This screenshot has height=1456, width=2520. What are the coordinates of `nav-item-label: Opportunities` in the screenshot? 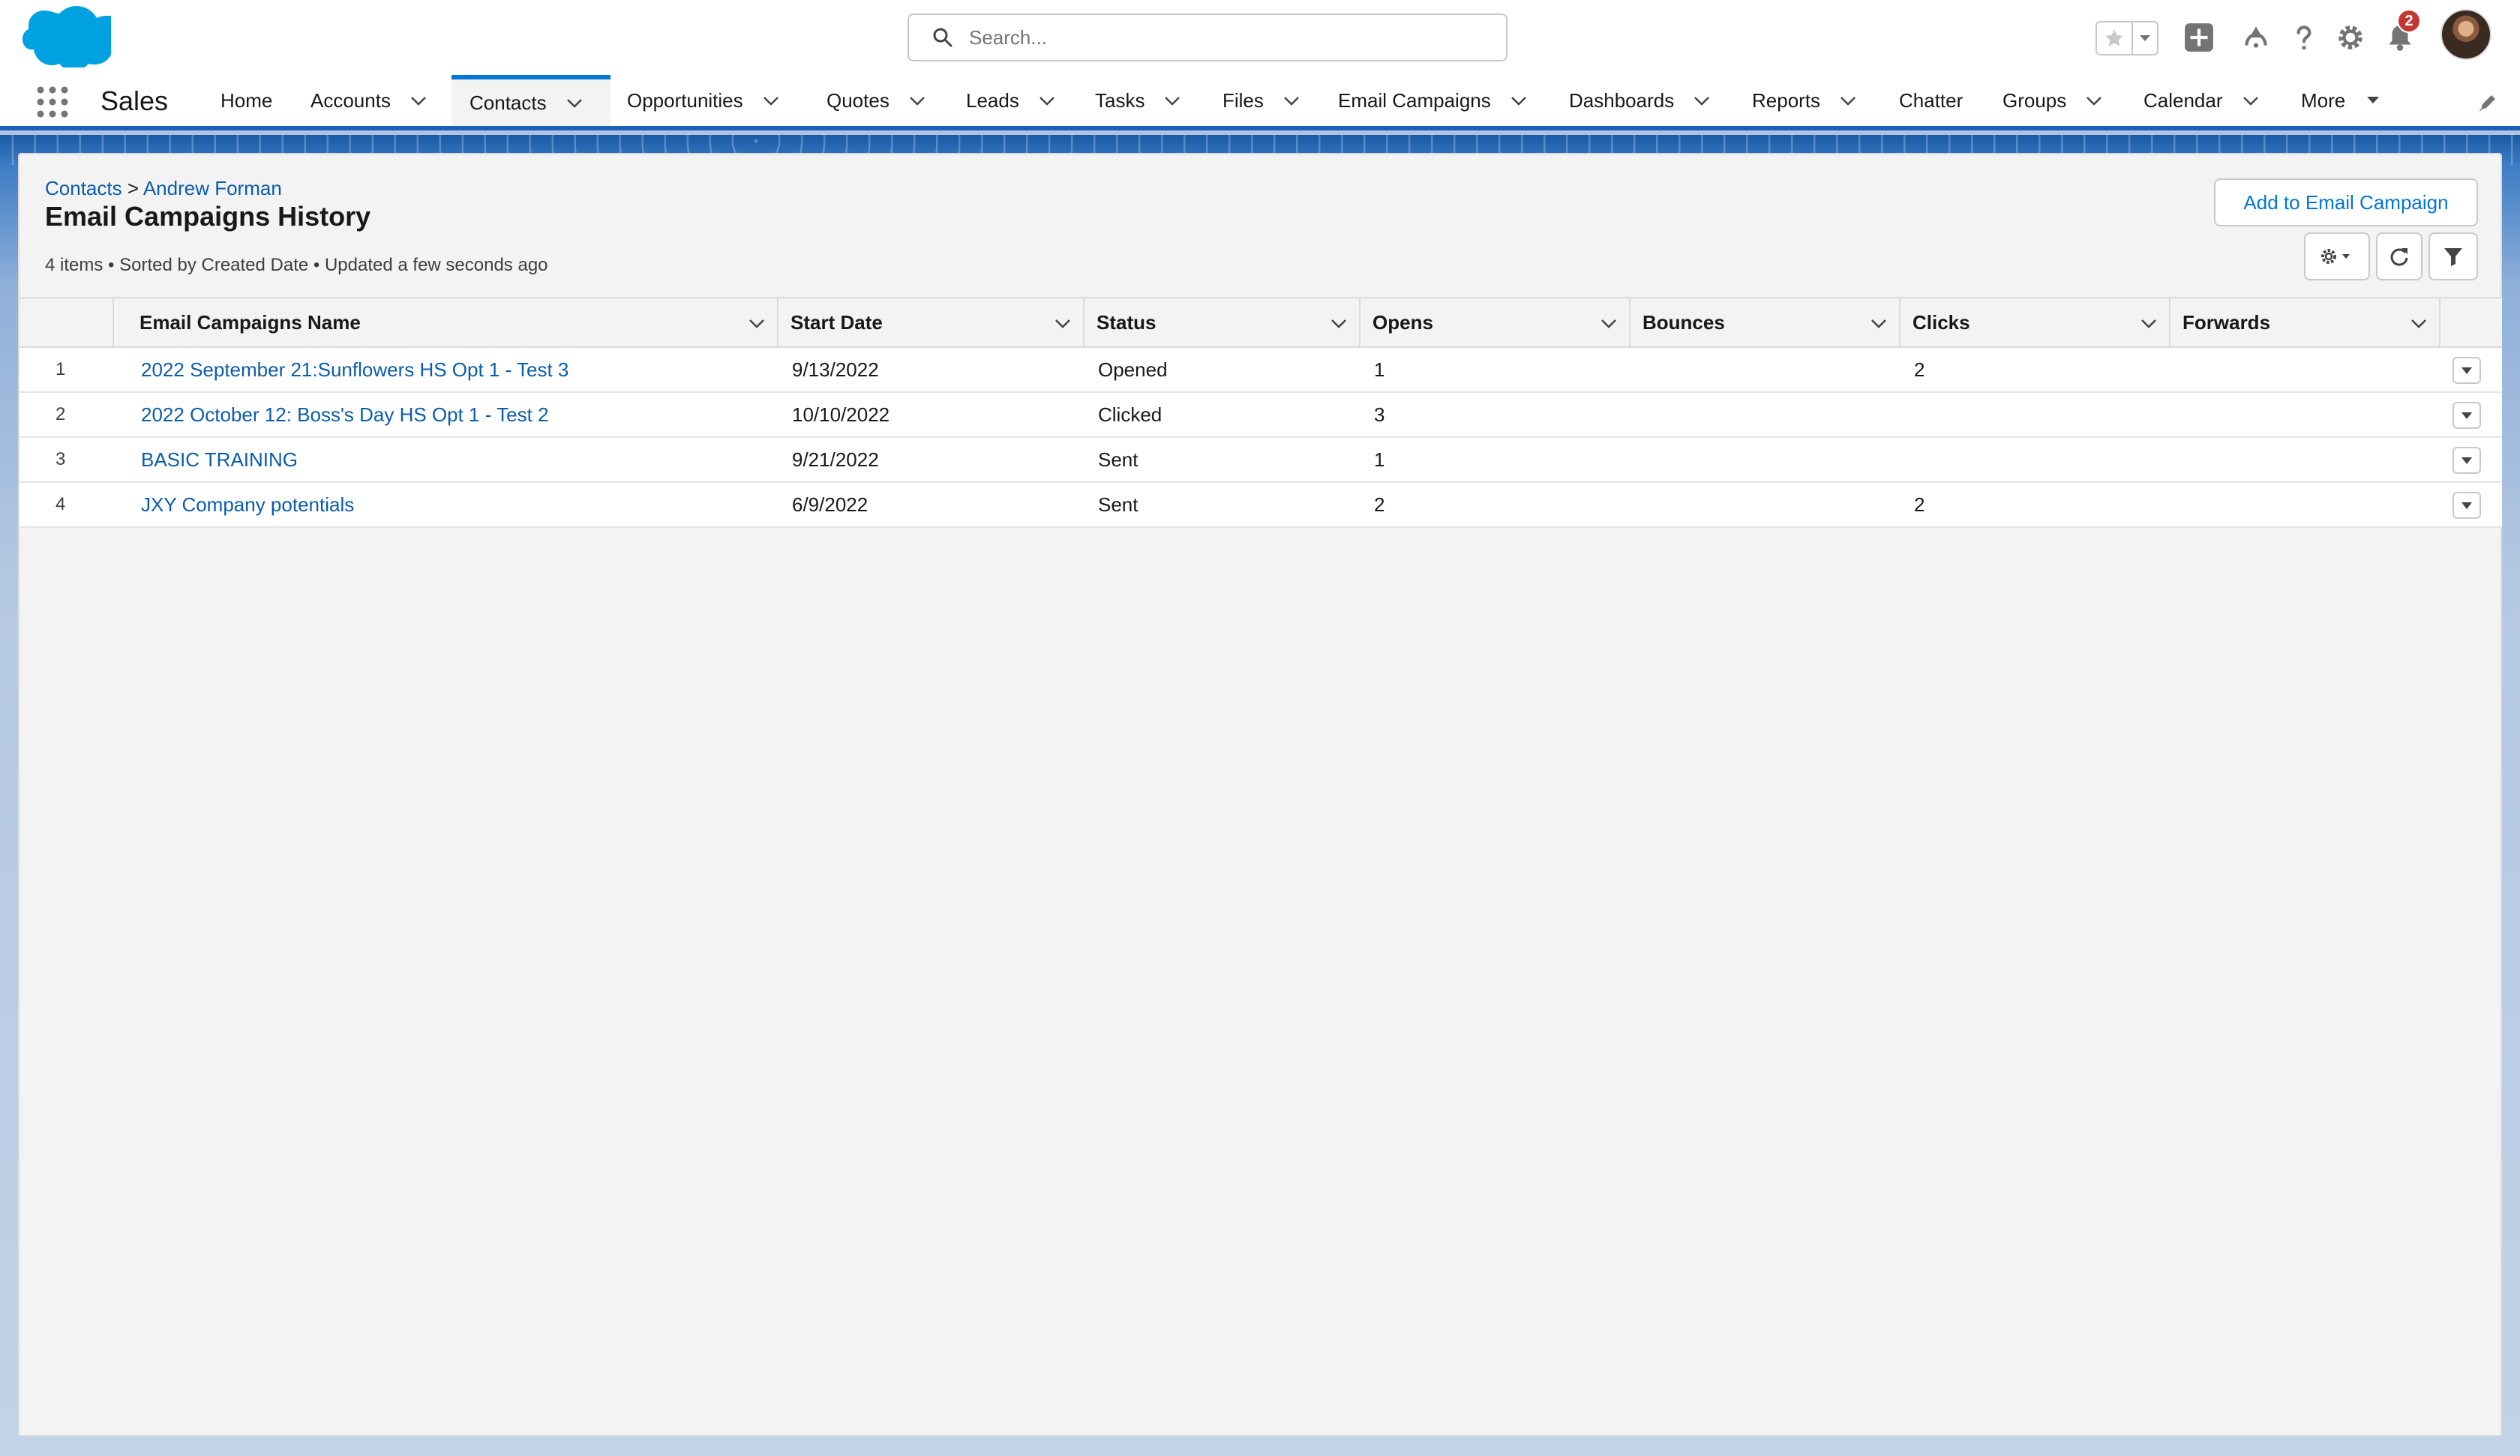 It's located at (685, 100).